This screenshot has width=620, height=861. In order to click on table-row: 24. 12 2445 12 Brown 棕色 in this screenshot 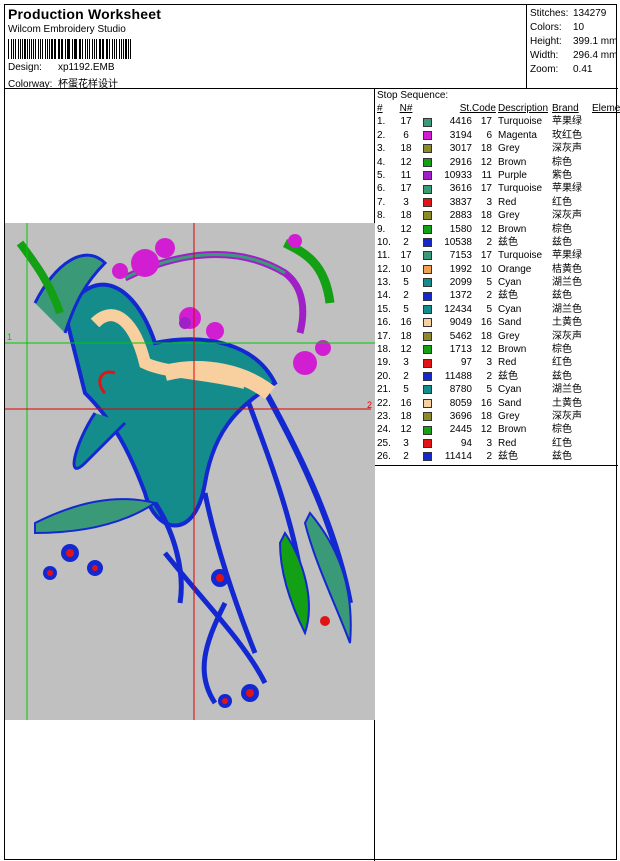, I will do `click(498, 429)`.